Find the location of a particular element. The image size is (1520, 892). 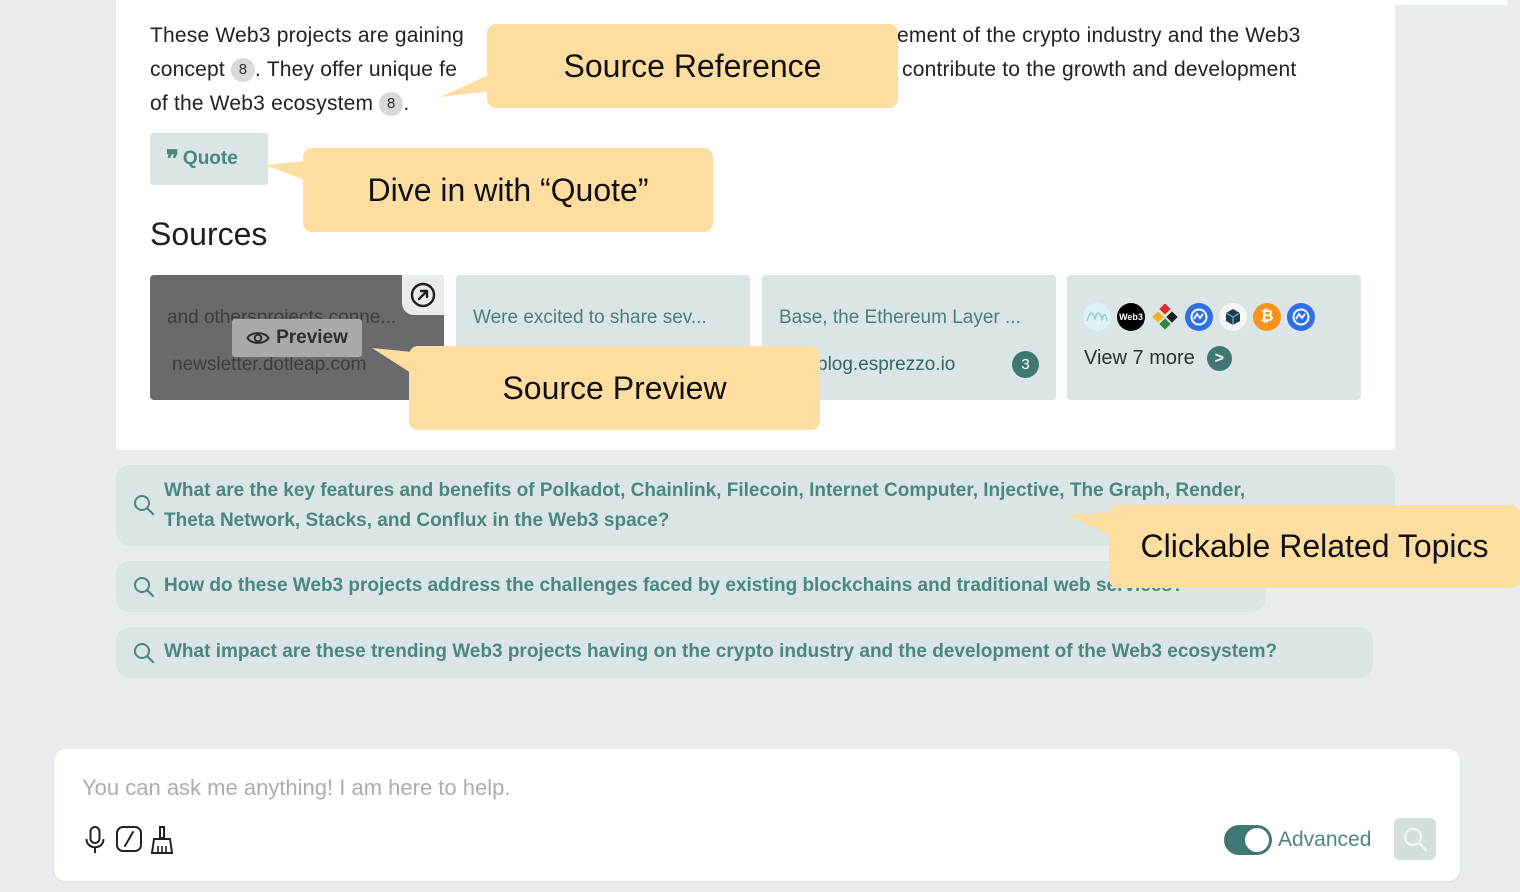

view-more-sources-card: Web3 ₿ View 7 more > is located at coordinates (1214, 337).